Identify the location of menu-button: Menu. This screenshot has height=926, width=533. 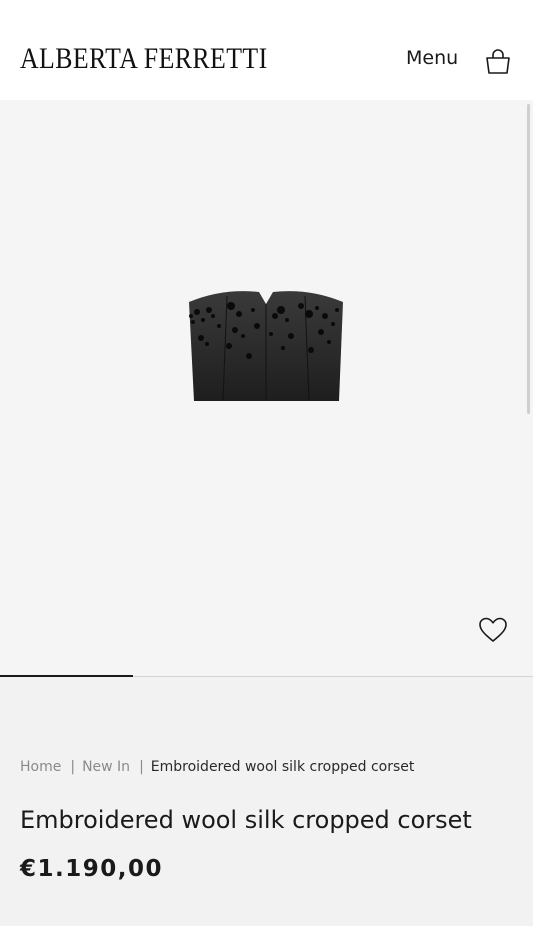
(432, 58).